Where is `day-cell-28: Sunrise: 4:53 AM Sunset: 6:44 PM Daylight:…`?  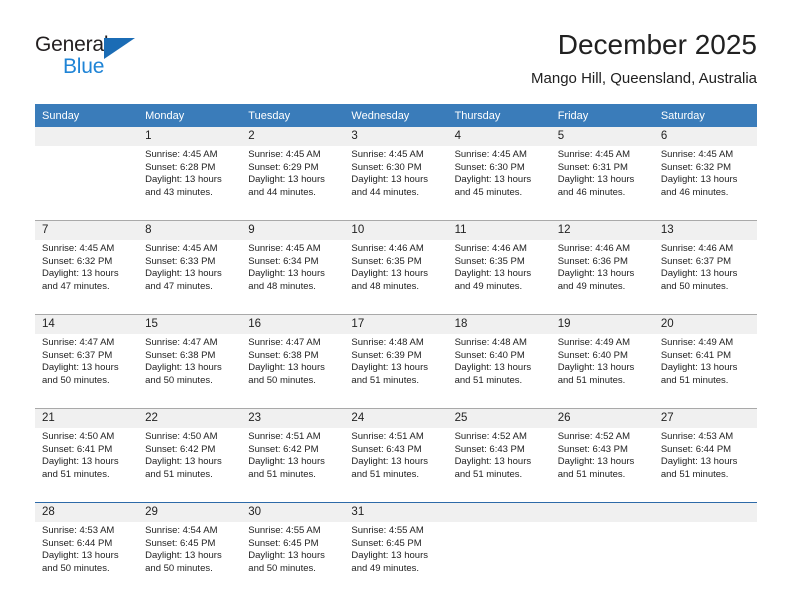
day-cell-28: Sunrise: 4:53 AM Sunset: 6:44 PM Daylight:… is located at coordinates (87, 559).